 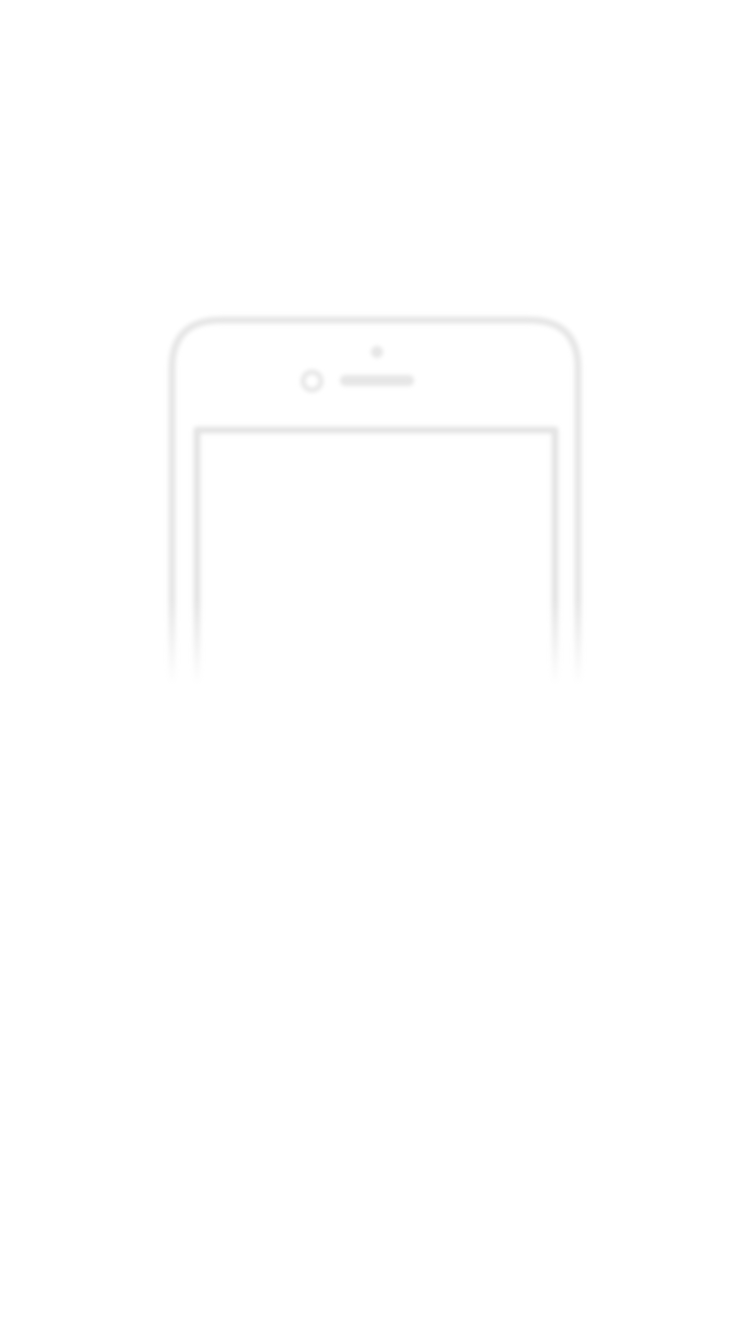 I want to click on sensor-dot, so click(x=312, y=381).